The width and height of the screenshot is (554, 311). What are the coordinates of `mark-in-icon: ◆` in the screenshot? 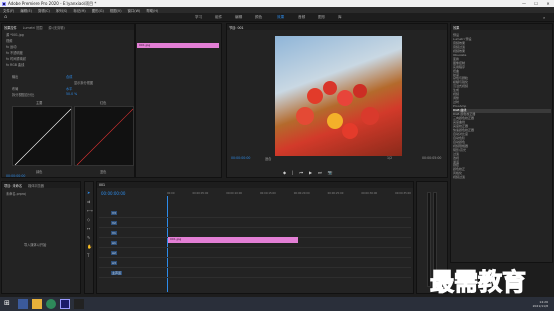 It's located at (284, 172).